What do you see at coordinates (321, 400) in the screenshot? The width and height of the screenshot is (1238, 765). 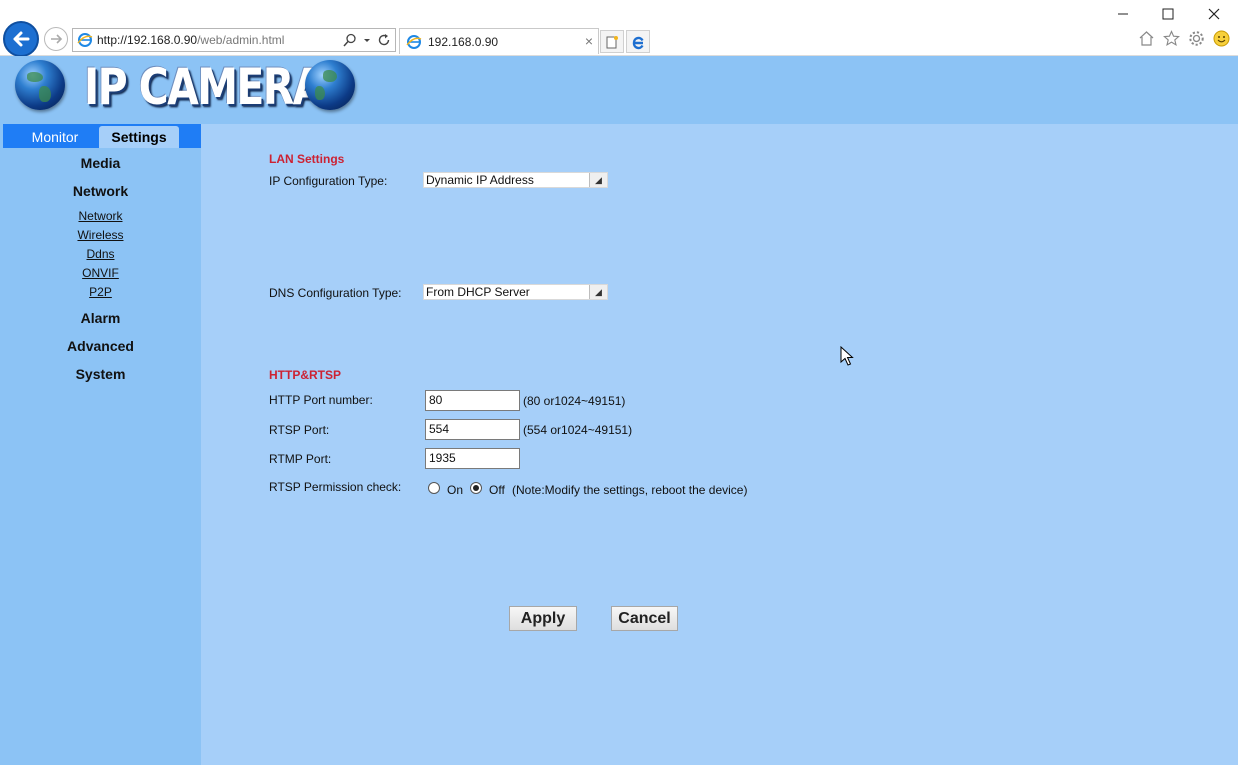 I see `http-port-label: HTTP Port number:` at bounding box center [321, 400].